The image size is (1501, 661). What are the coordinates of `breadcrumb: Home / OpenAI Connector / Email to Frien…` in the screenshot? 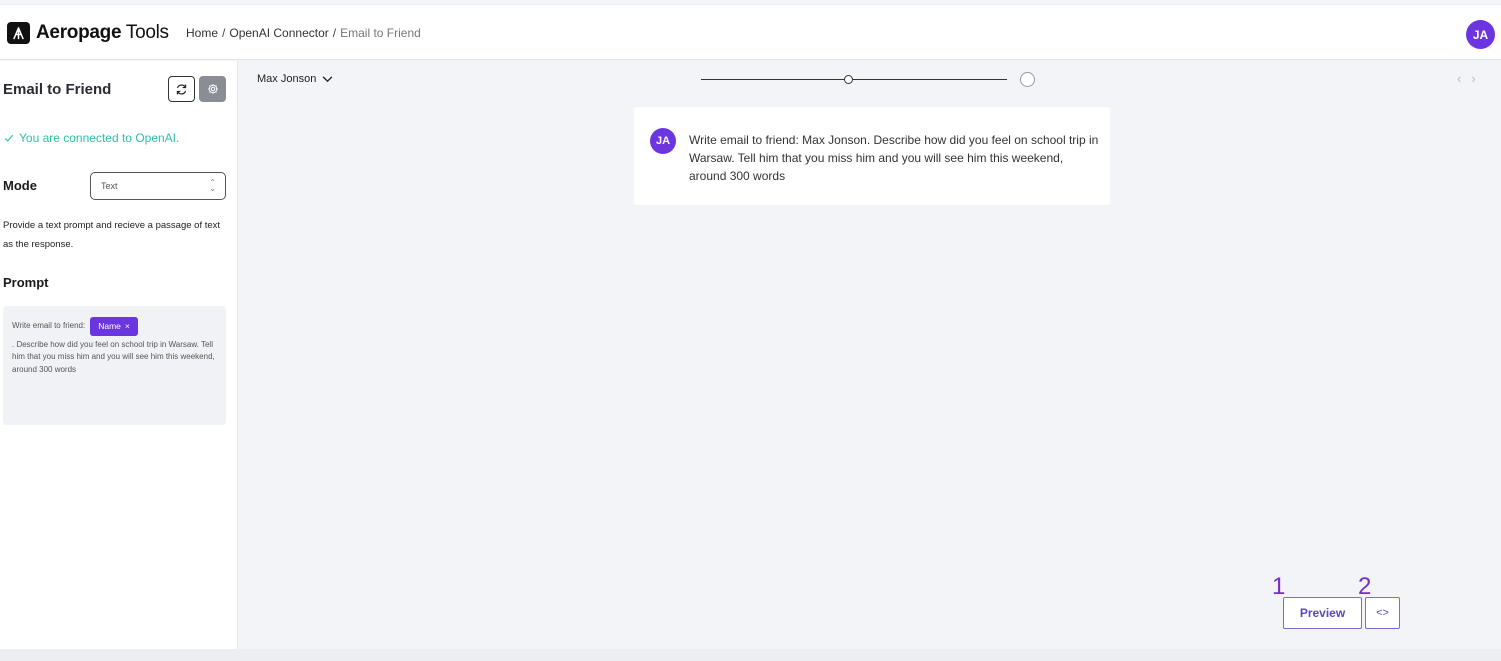 It's located at (303, 33).